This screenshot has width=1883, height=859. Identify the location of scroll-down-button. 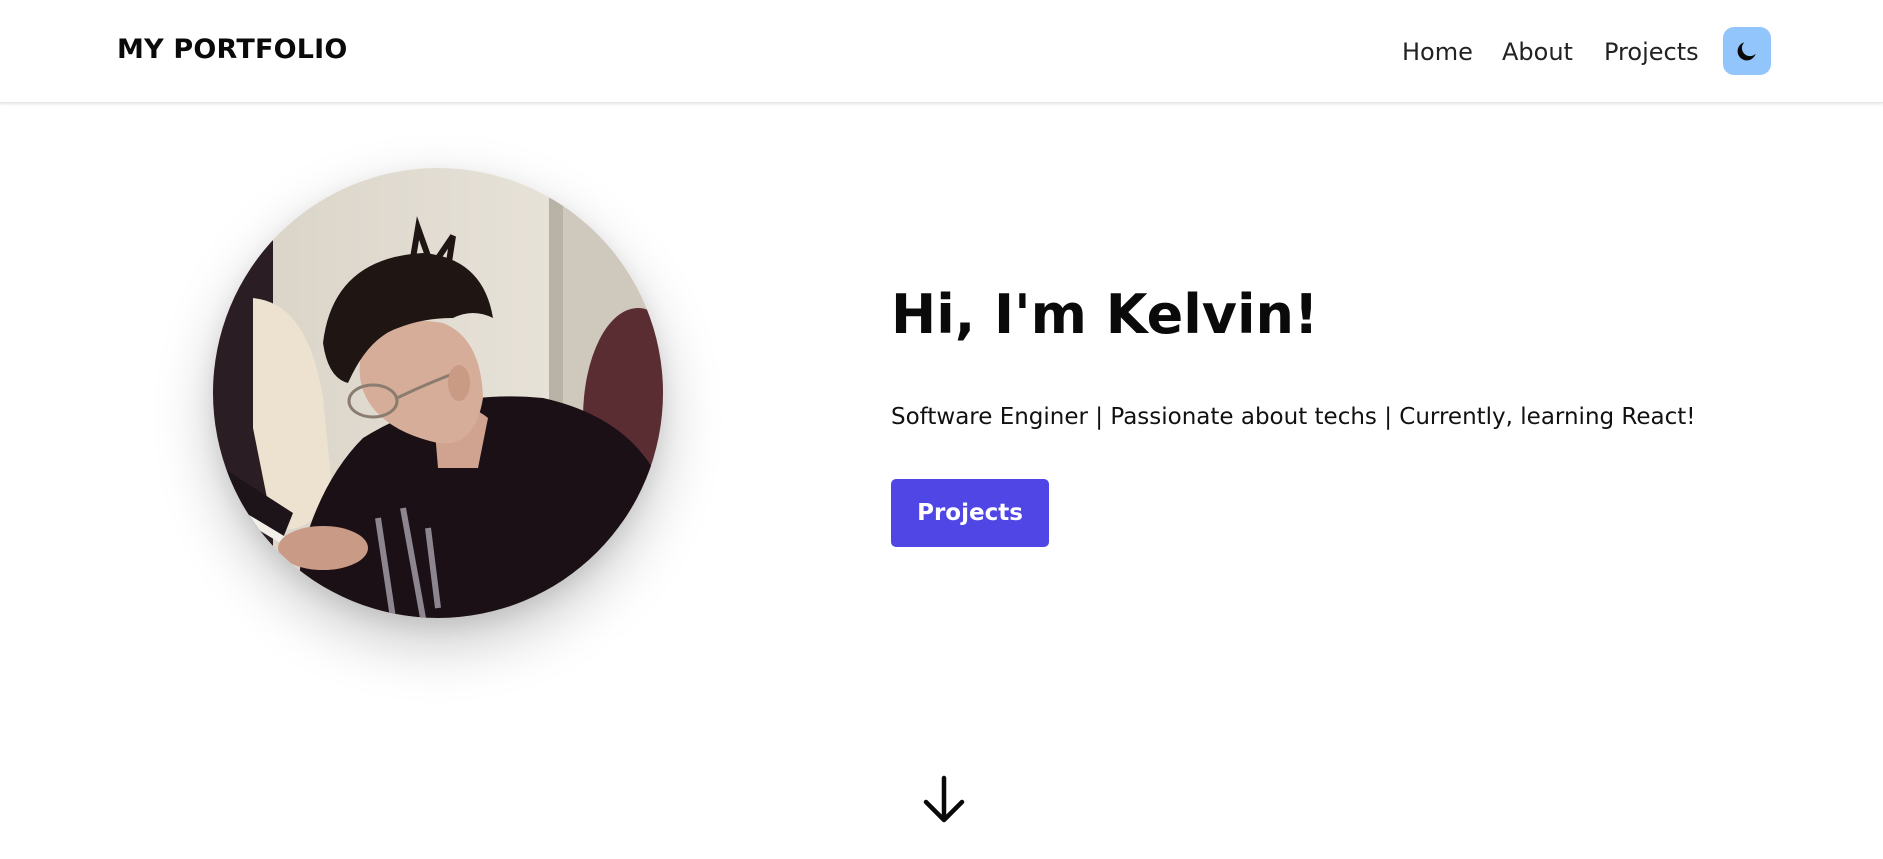
(944, 800).